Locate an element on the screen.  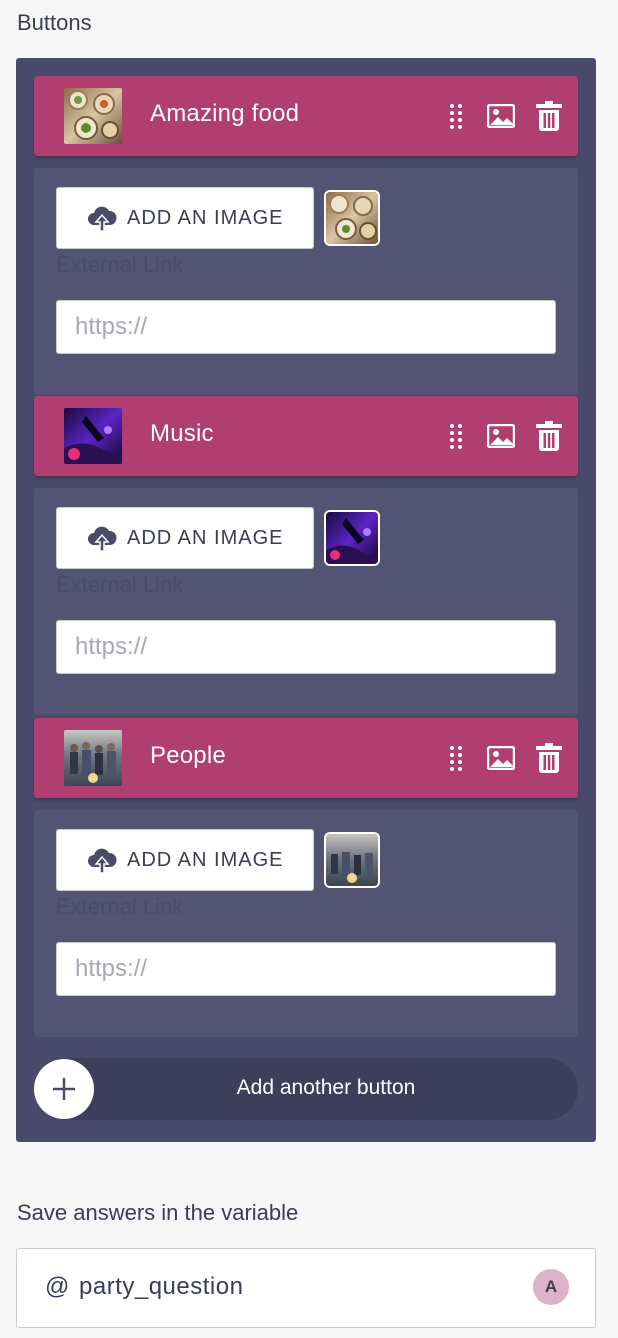
variable-name: party_question is located at coordinates (161, 1286).